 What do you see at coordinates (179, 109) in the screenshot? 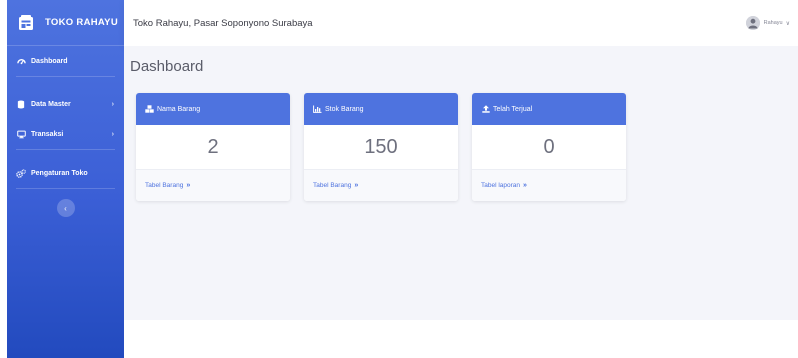
I see `card-title: Nama Barang` at bounding box center [179, 109].